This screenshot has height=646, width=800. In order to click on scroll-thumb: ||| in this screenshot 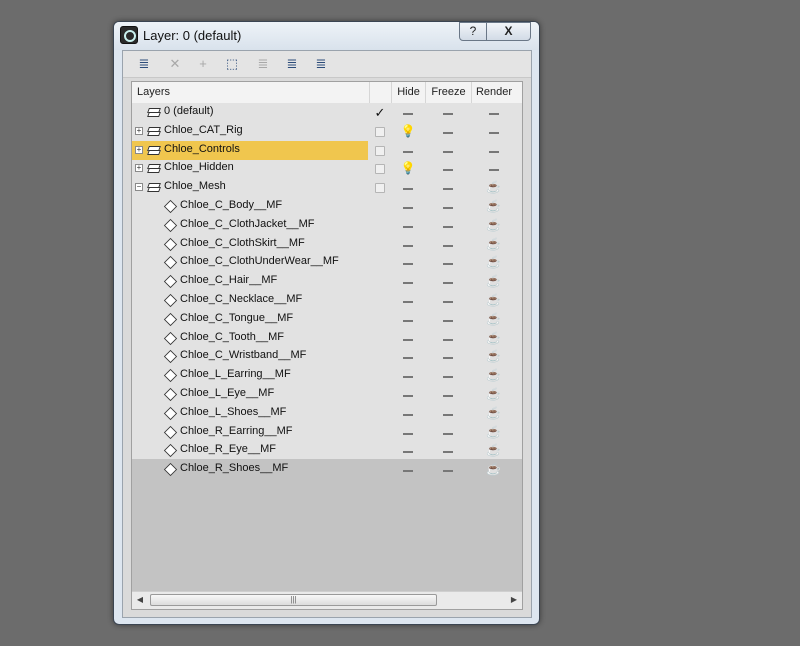, I will do `click(293, 600)`.